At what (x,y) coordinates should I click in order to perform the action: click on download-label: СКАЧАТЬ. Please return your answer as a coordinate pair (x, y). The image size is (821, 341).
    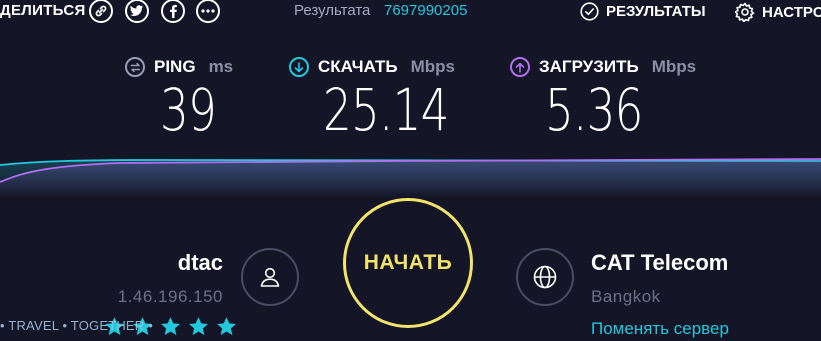
    Looking at the image, I should click on (358, 66).